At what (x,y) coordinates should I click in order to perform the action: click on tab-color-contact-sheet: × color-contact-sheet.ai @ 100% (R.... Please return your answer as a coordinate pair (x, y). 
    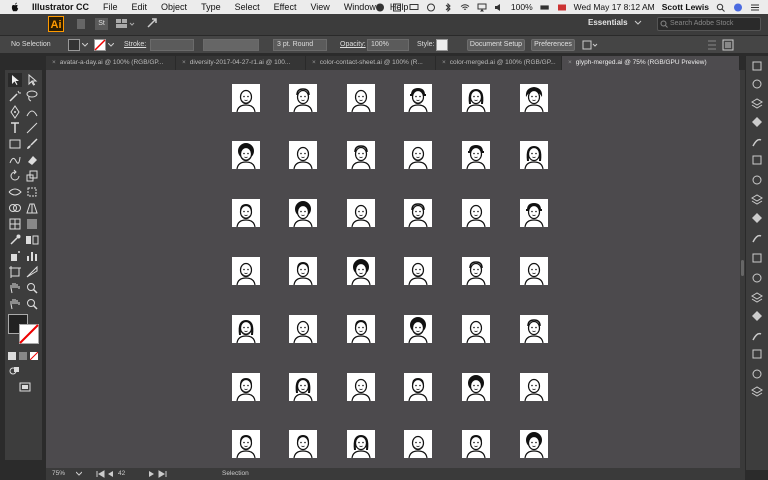
    Looking at the image, I should click on (371, 63).